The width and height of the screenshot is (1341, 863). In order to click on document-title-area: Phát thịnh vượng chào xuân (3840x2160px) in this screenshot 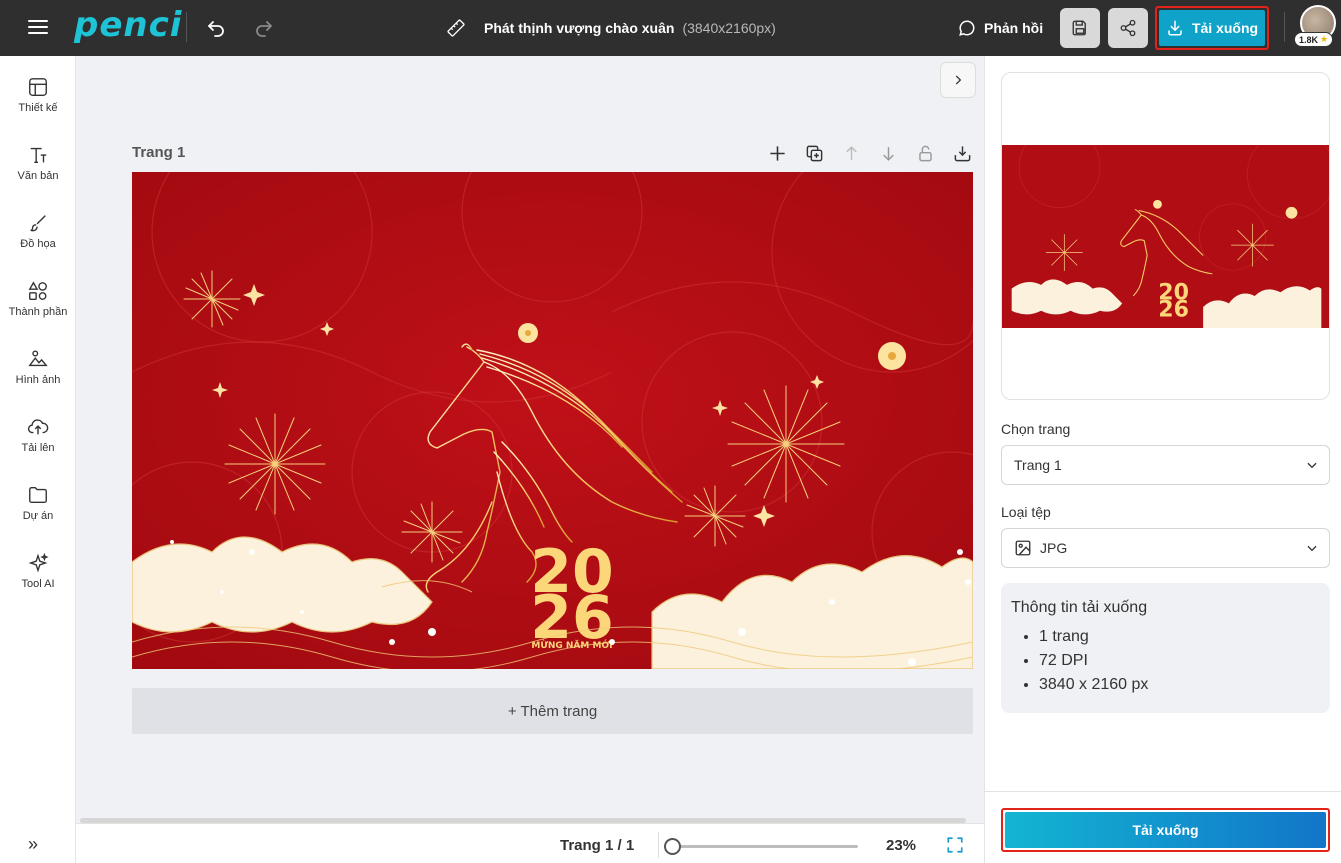, I will do `click(611, 28)`.